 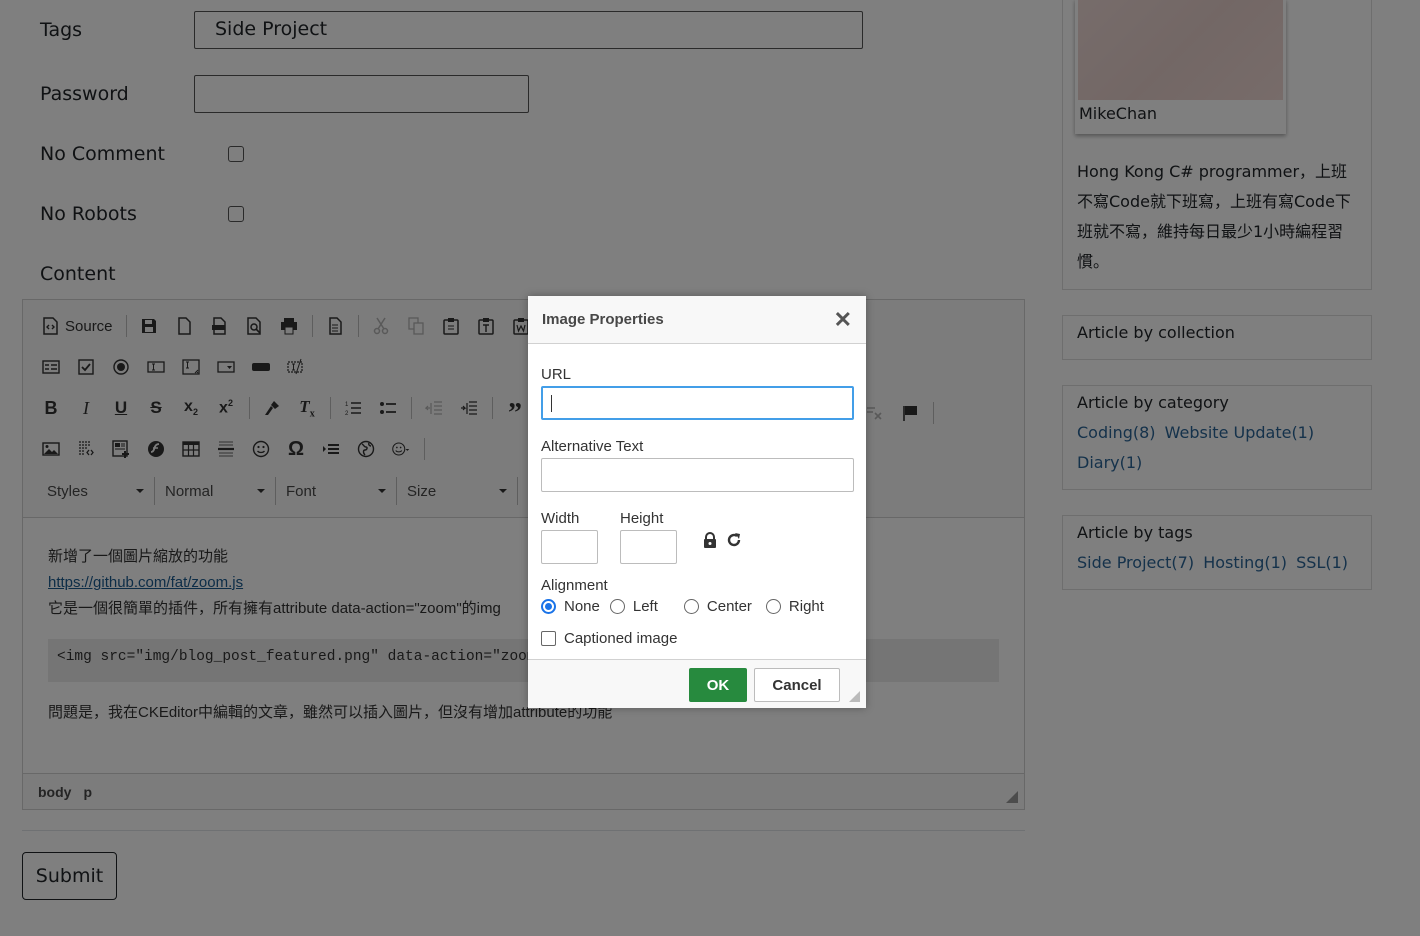 What do you see at coordinates (729, 606) in the screenshot?
I see `radio-center-label: Center` at bounding box center [729, 606].